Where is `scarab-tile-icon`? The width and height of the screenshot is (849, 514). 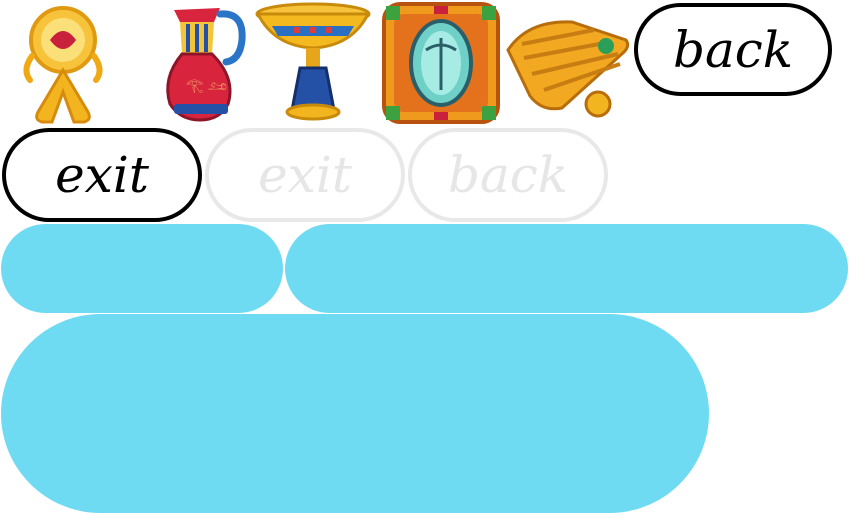
scarab-tile-icon is located at coordinates (441, 63).